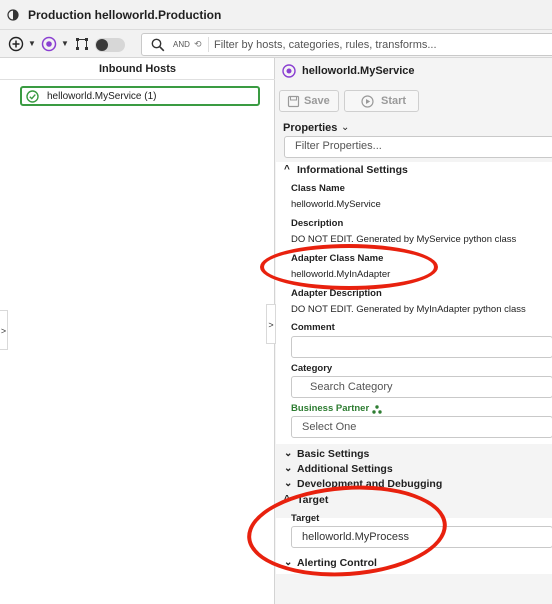 This screenshot has width=552, height=604. I want to click on target-dropdown-chevron-icon: ▼, so click(65, 43).